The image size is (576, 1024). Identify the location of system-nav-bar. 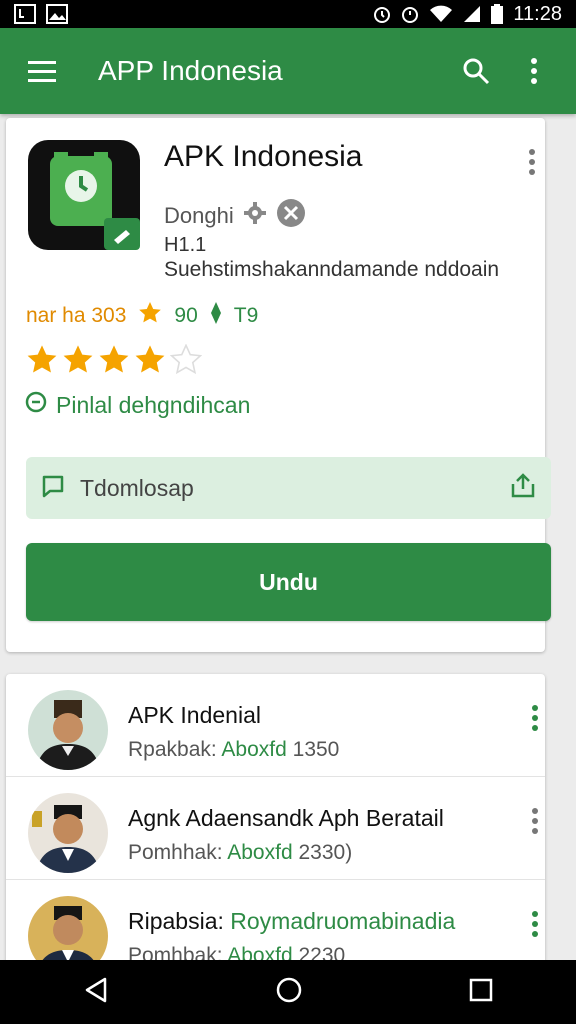
(288, 992).